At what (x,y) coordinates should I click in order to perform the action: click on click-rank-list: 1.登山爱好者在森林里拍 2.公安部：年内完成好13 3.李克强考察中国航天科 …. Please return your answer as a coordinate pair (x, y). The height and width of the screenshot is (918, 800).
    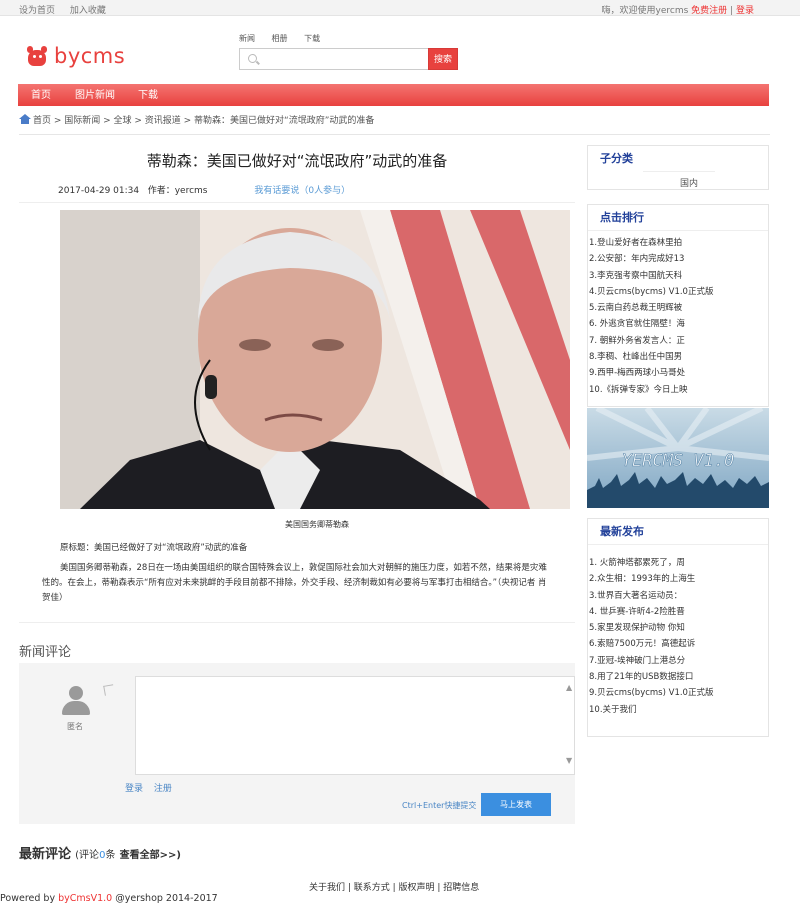
    Looking at the image, I should click on (678, 314).